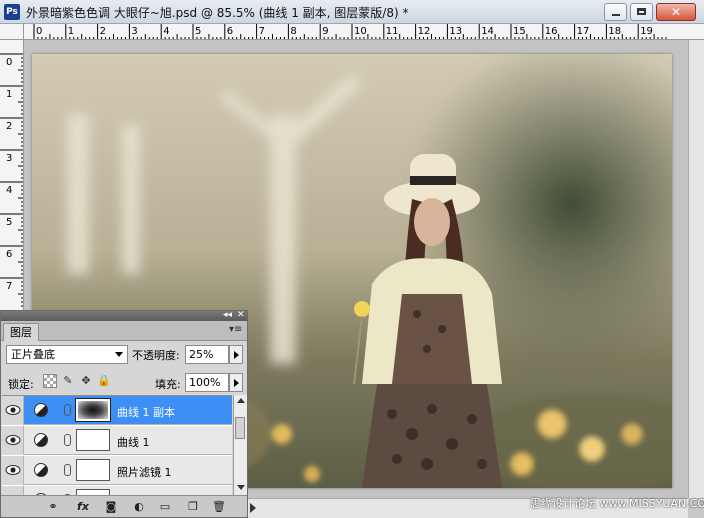  I want to click on ruler-label: 18, so click(614, 31).